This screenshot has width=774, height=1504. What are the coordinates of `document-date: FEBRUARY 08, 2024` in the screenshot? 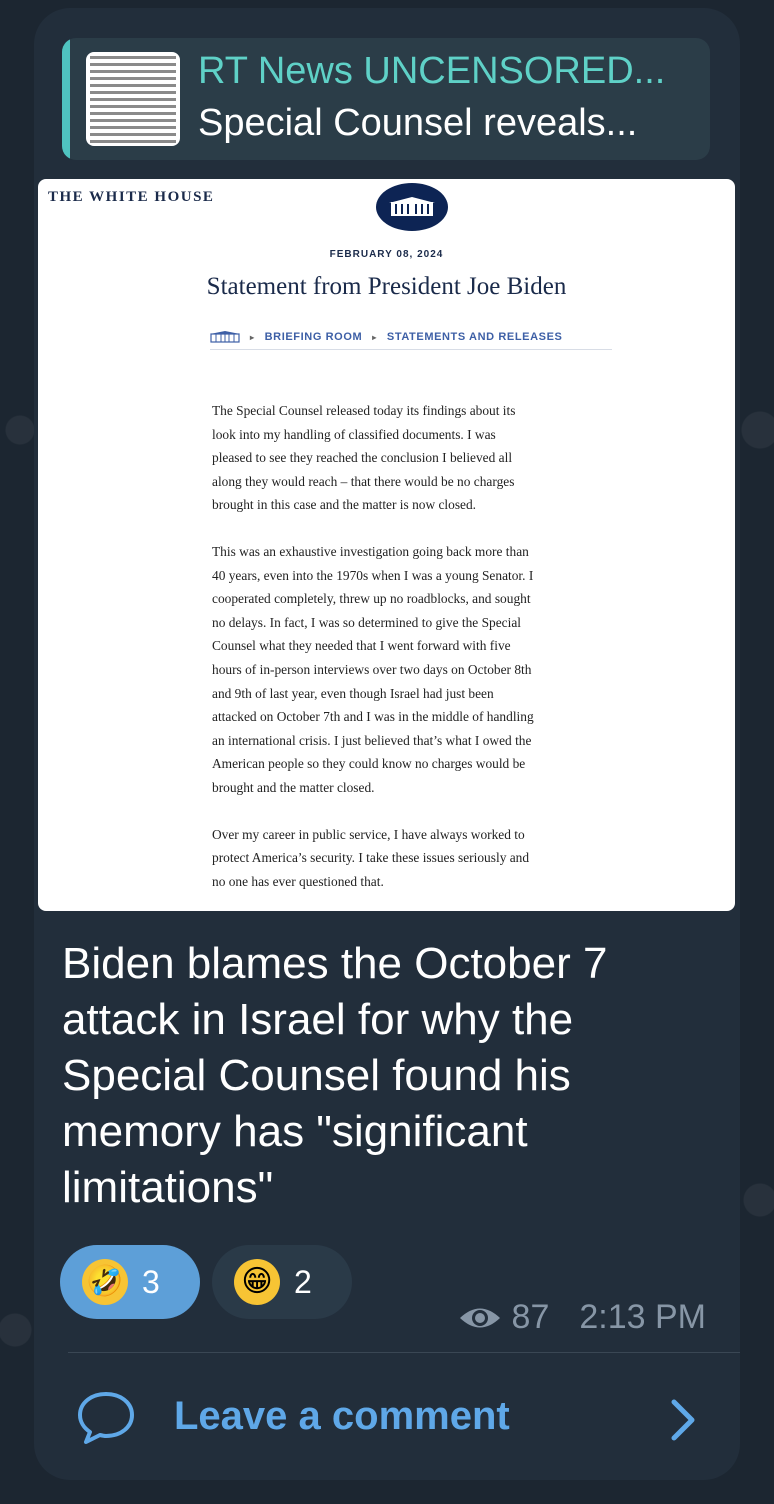 It's located at (386, 254).